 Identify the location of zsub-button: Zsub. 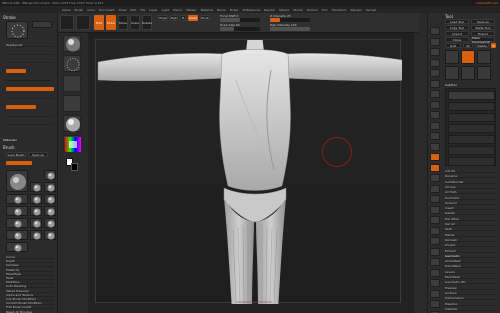
(205, 18).